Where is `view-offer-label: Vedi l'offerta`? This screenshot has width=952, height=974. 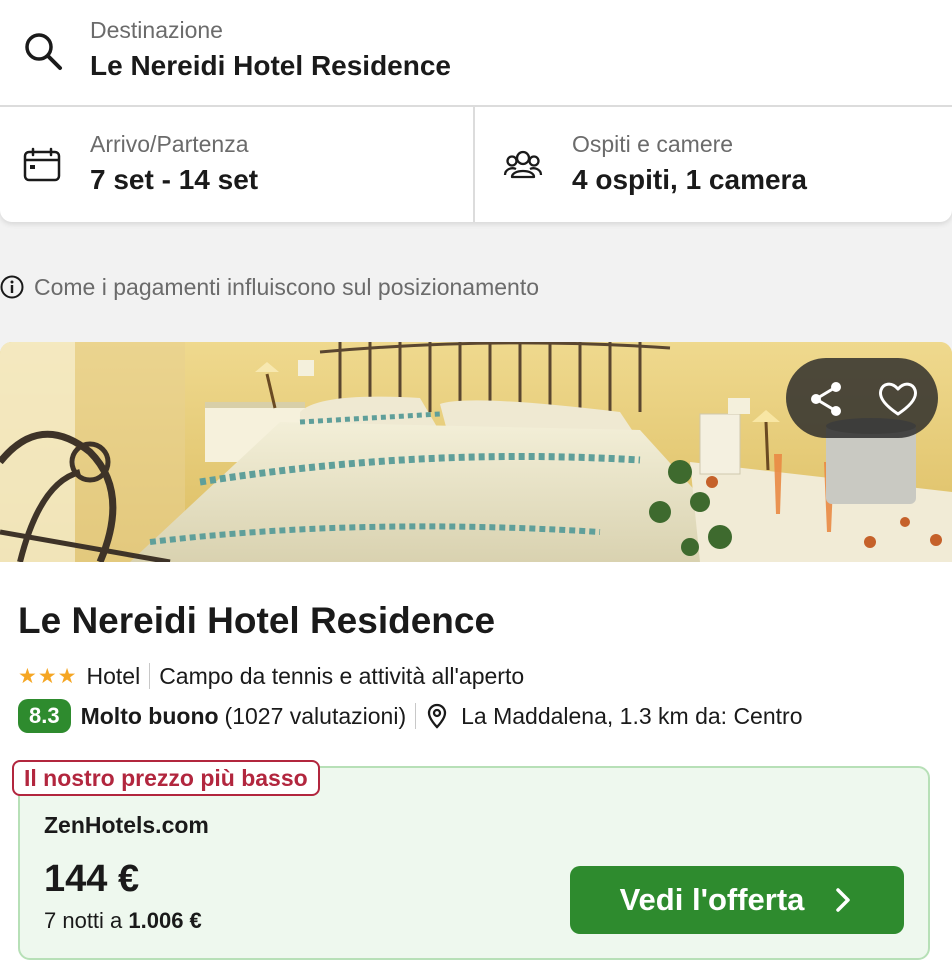 view-offer-label: Vedi l'offerta is located at coordinates (712, 899).